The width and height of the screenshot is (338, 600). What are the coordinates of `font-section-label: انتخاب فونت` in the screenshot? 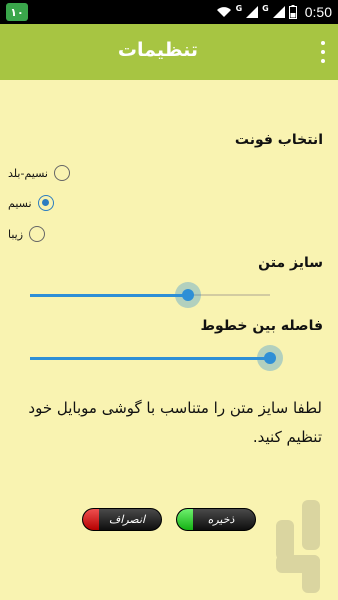 It's located at (278, 140).